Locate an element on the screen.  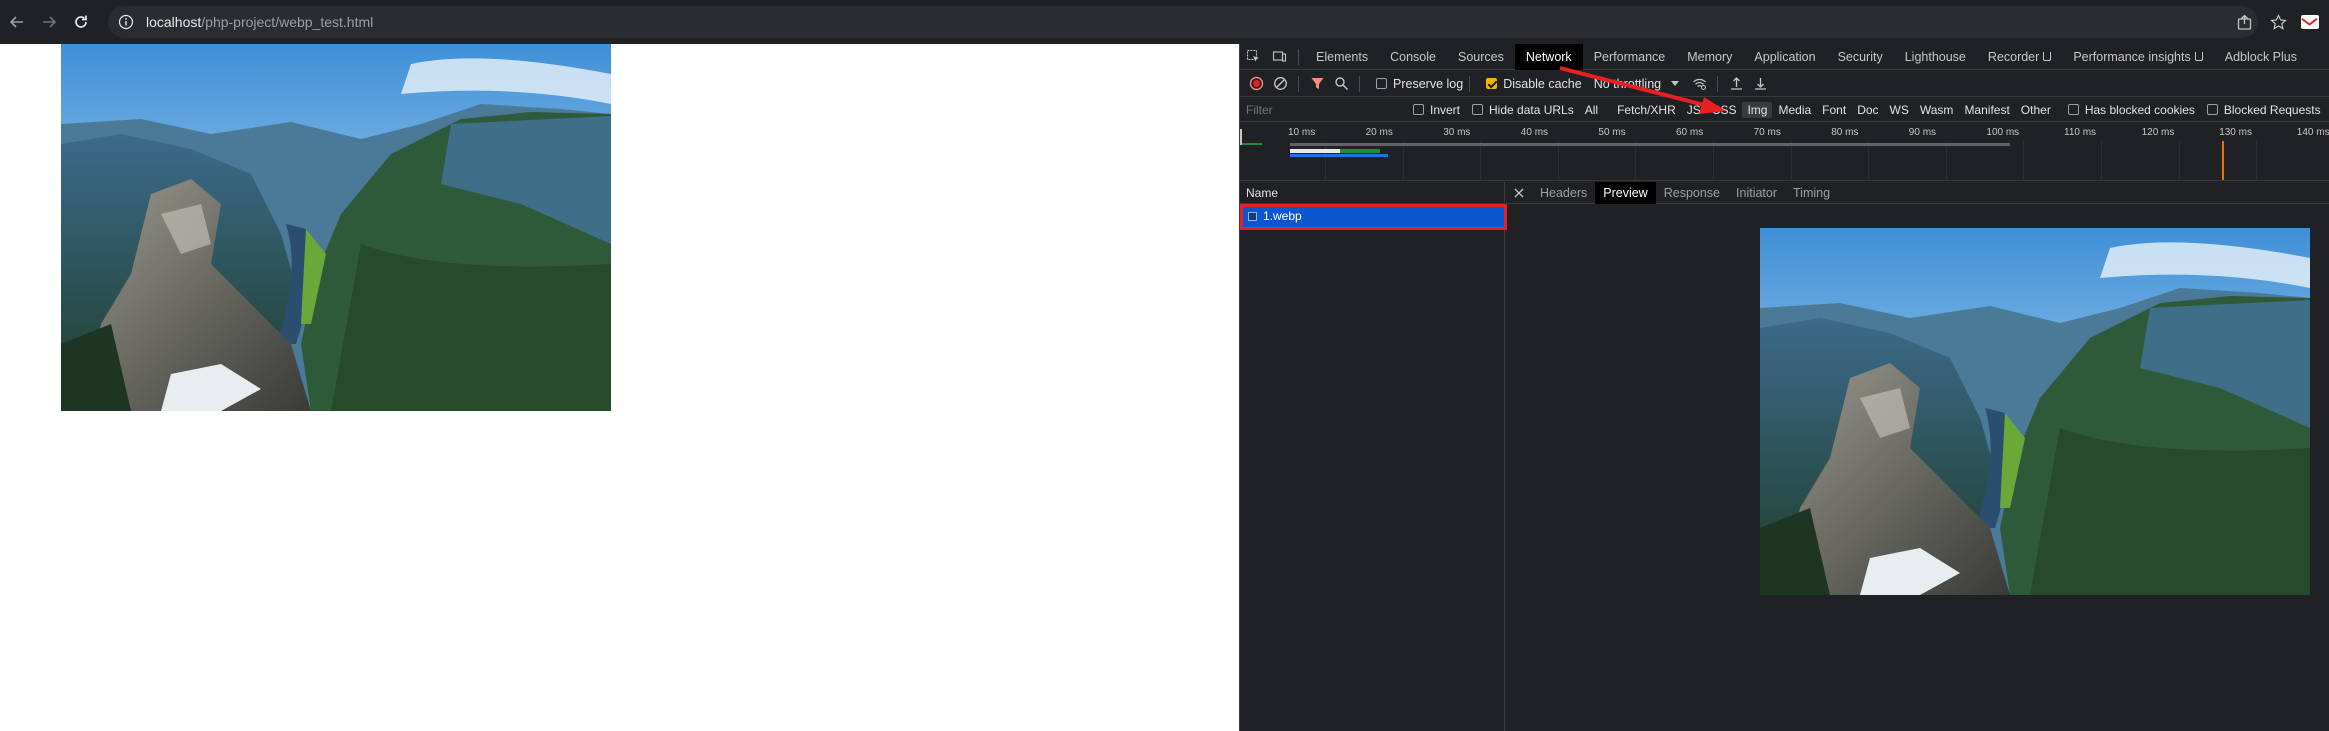
filter-type-font: Font is located at coordinates (1834, 110).